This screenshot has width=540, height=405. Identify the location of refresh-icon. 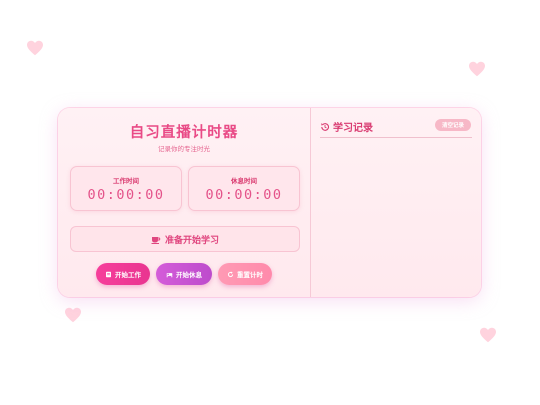
(230, 274).